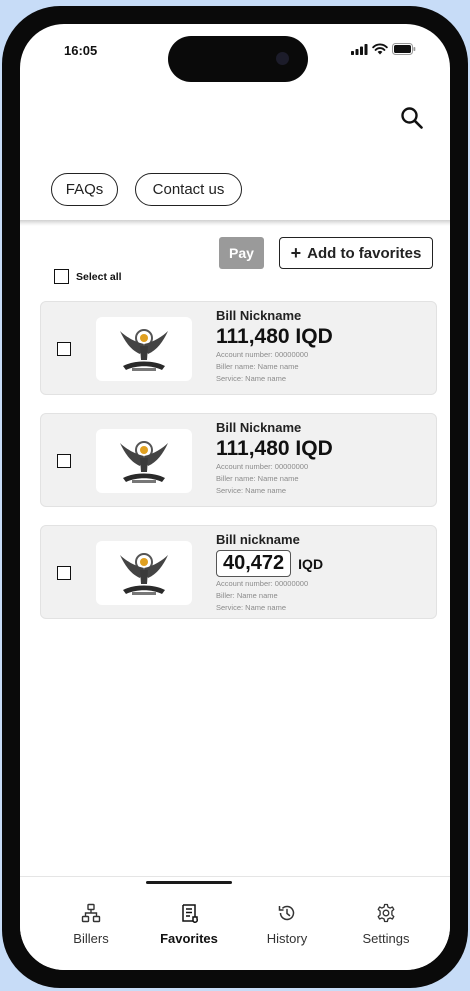 The width and height of the screenshot is (470, 991). I want to click on signal-icon, so click(359, 49).